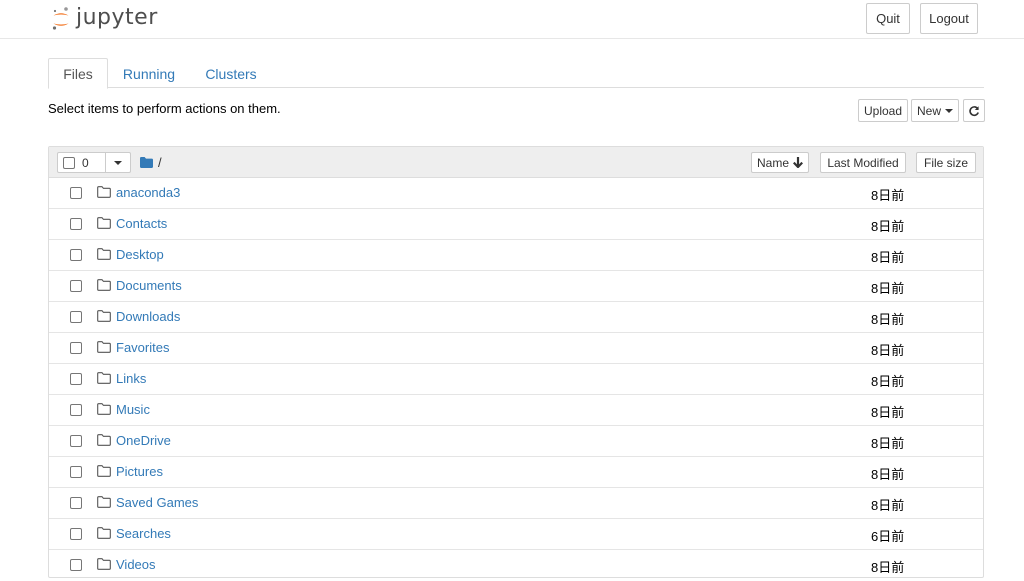  What do you see at coordinates (157, 502) in the screenshot?
I see `file-name-link: Saved Games` at bounding box center [157, 502].